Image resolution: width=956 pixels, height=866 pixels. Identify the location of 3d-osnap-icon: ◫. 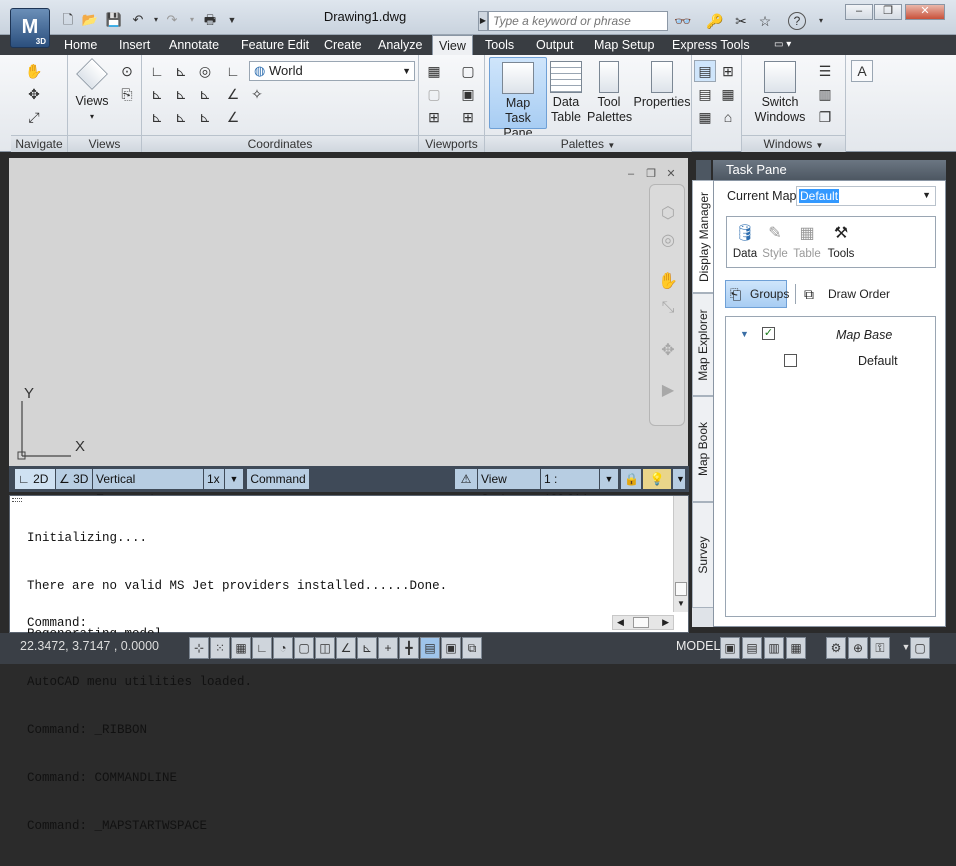
(325, 648).